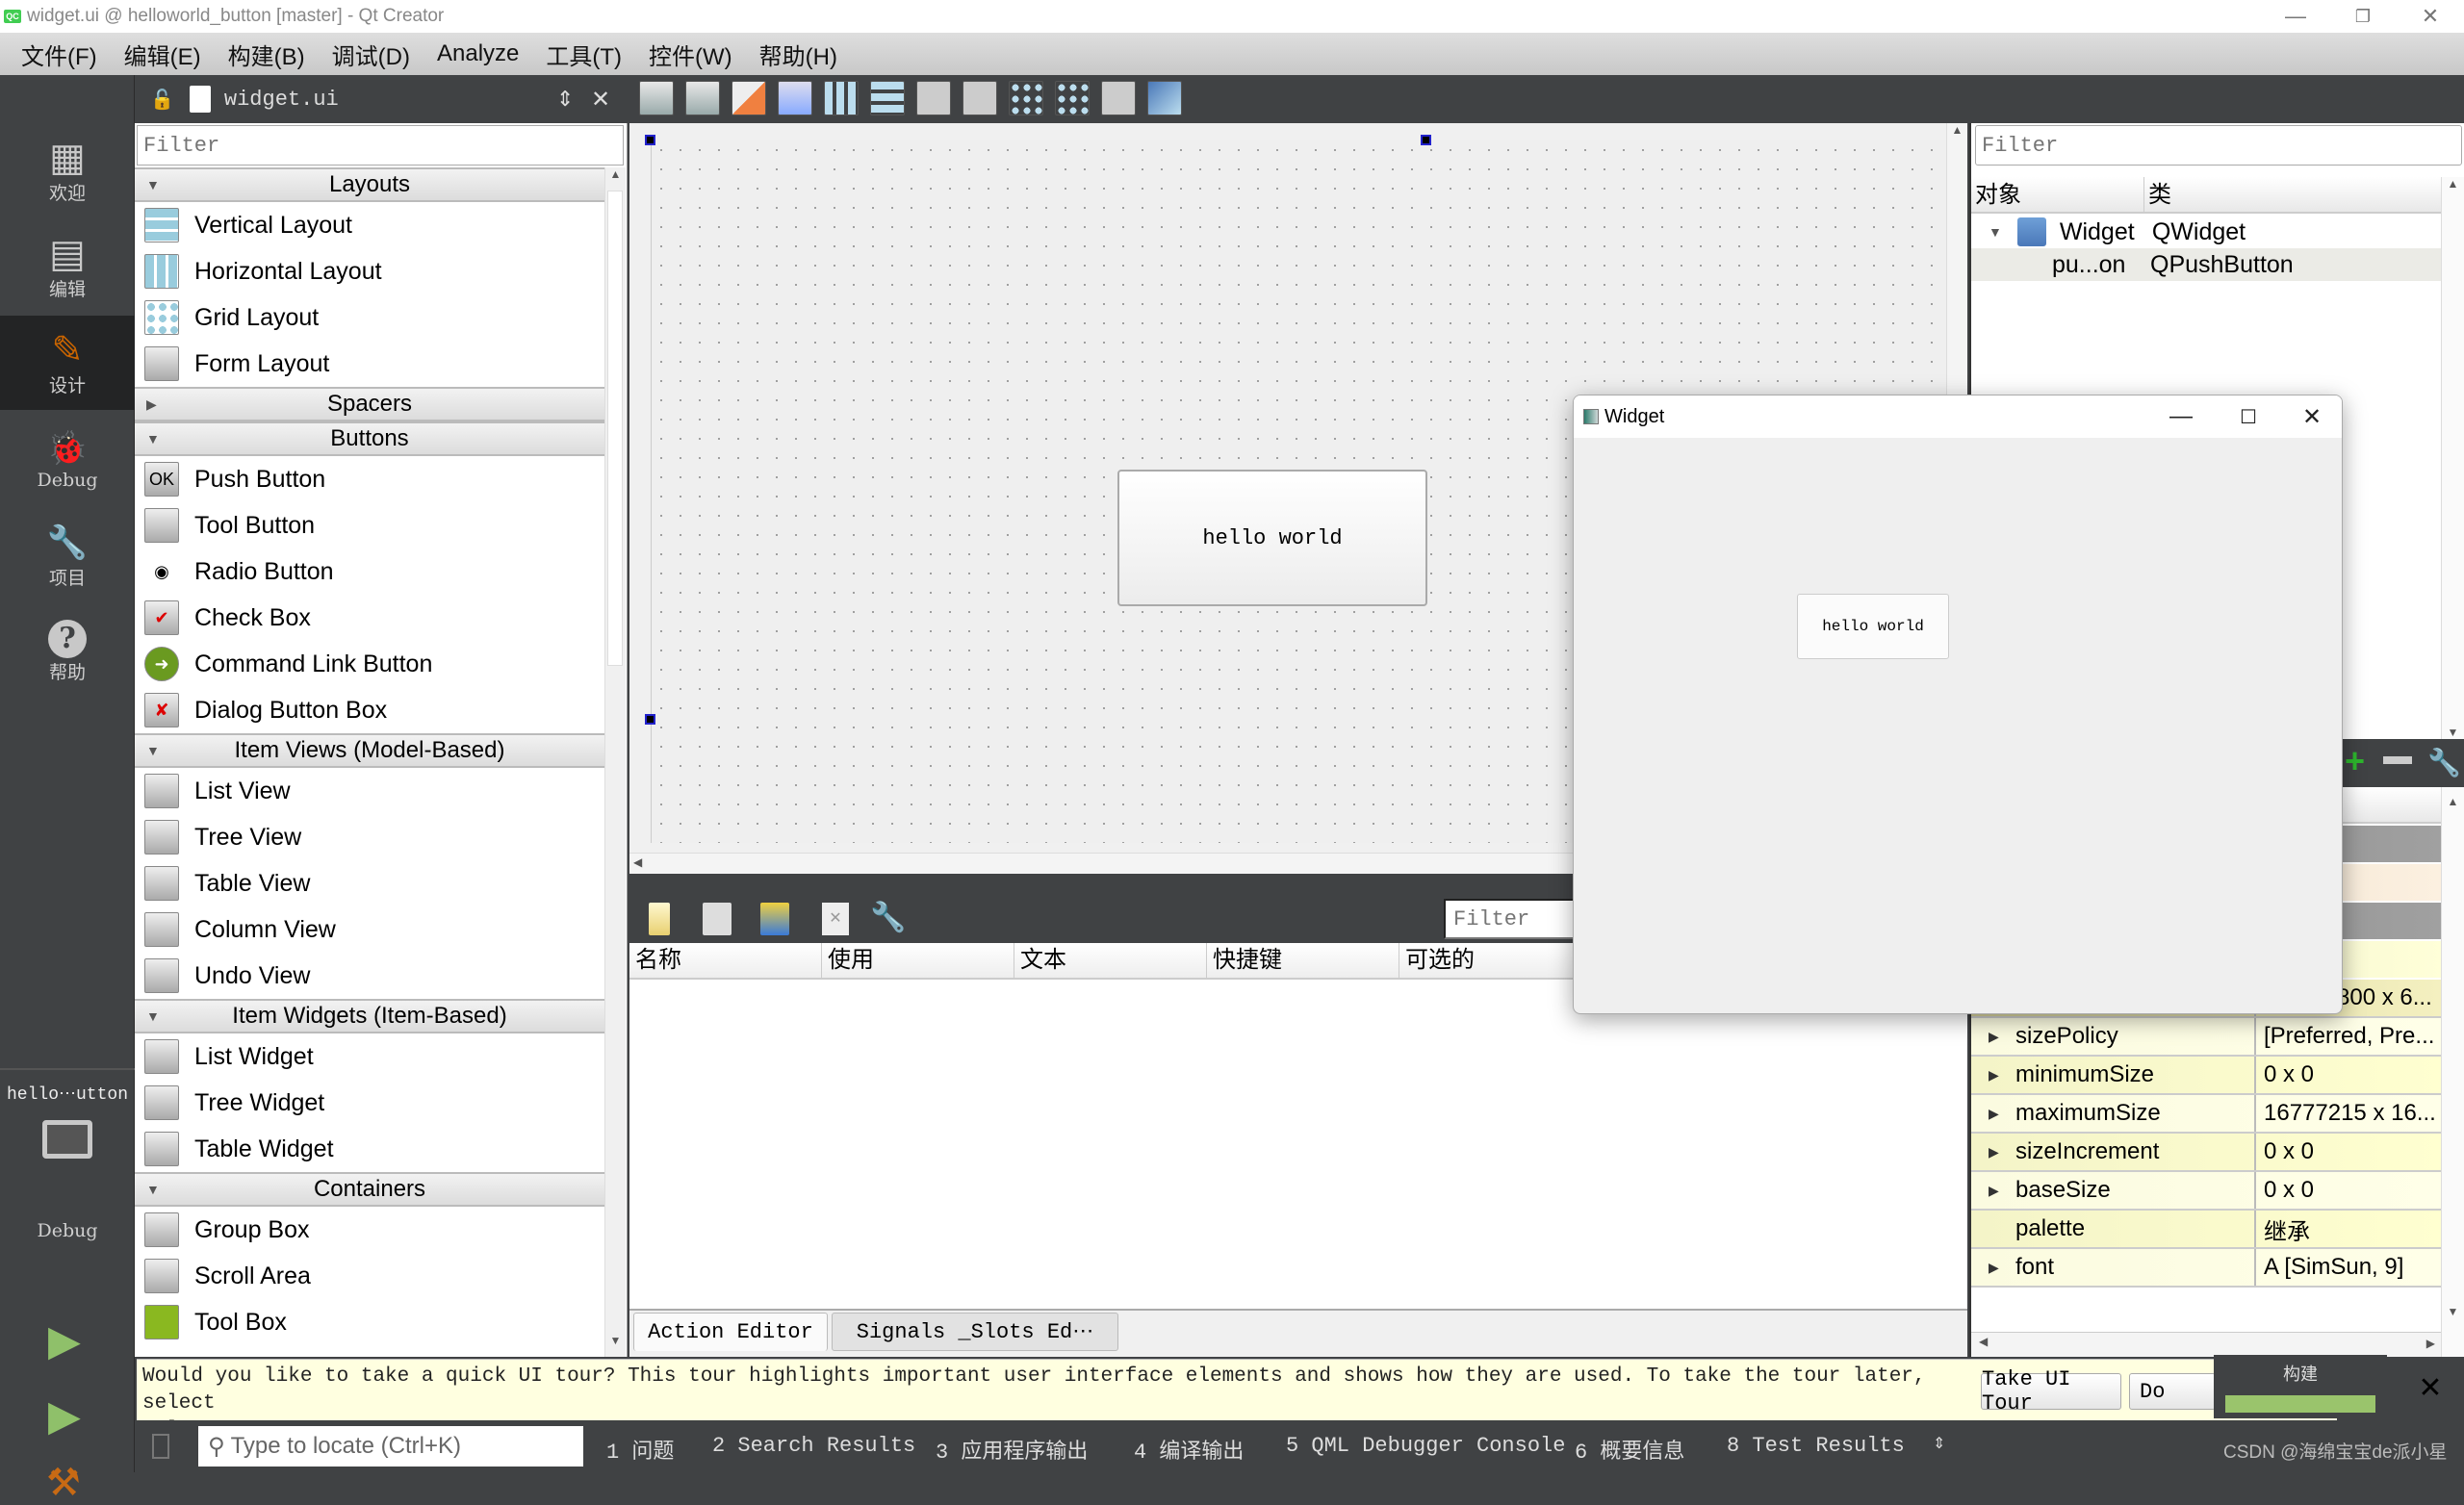 Image resolution: width=2464 pixels, height=1505 pixels. What do you see at coordinates (1511, 919) in the screenshot?
I see `action-filter-input` at bounding box center [1511, 919].